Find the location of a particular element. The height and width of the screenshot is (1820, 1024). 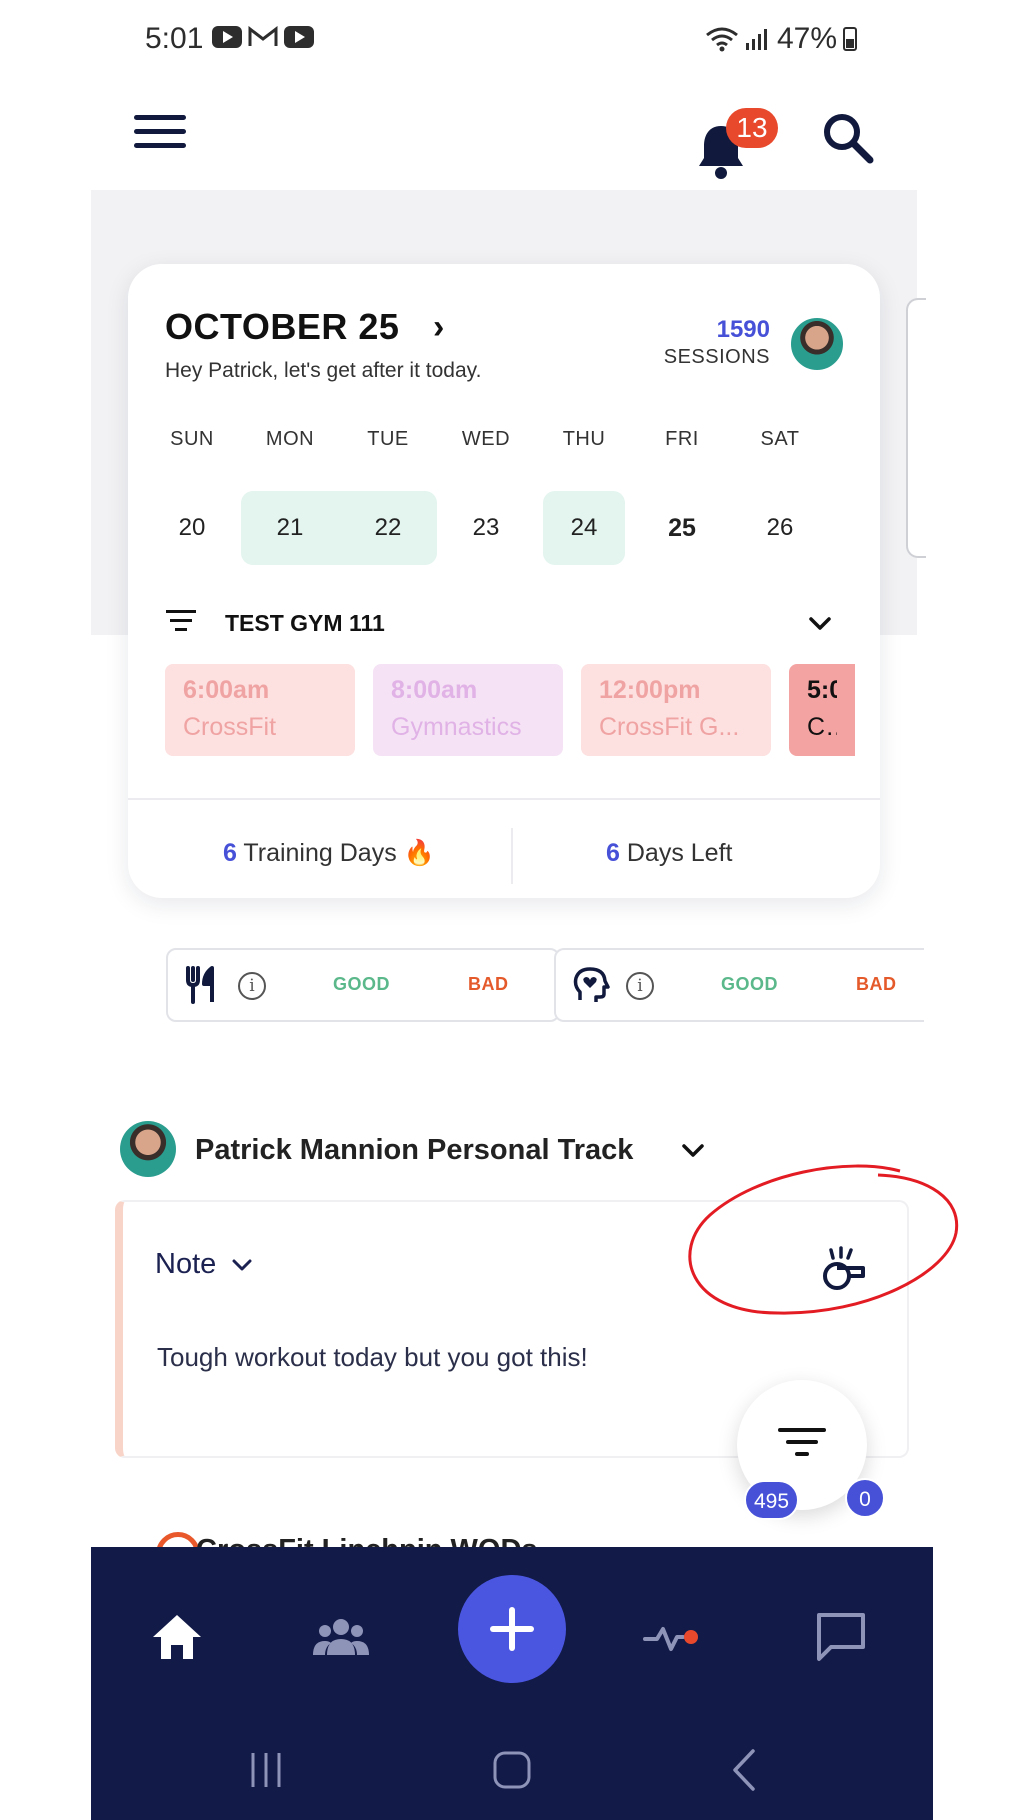

next-track-header: CrossFit Linchpin WODs is located at coordinates (520, 1534).